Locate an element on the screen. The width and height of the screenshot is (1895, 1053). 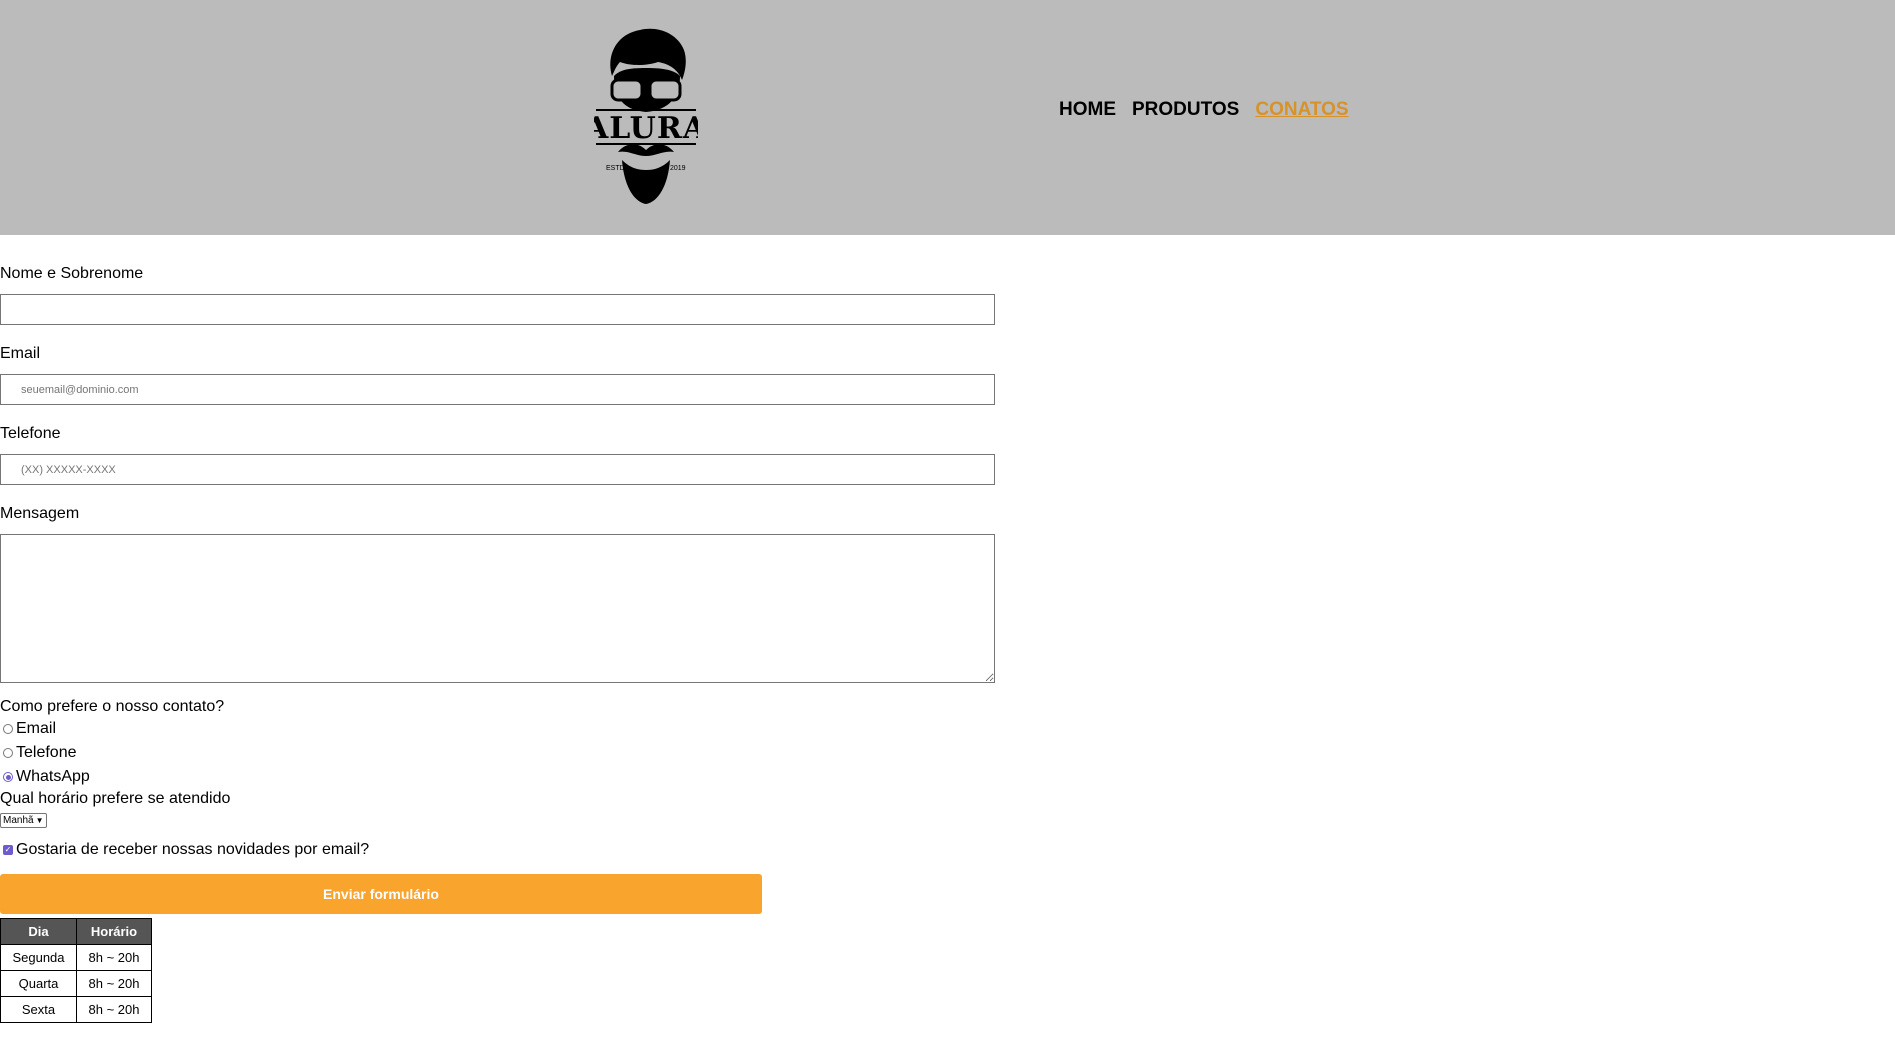
contact-option-whatsapp: WhatsApp is located at coordinates (500, 777).